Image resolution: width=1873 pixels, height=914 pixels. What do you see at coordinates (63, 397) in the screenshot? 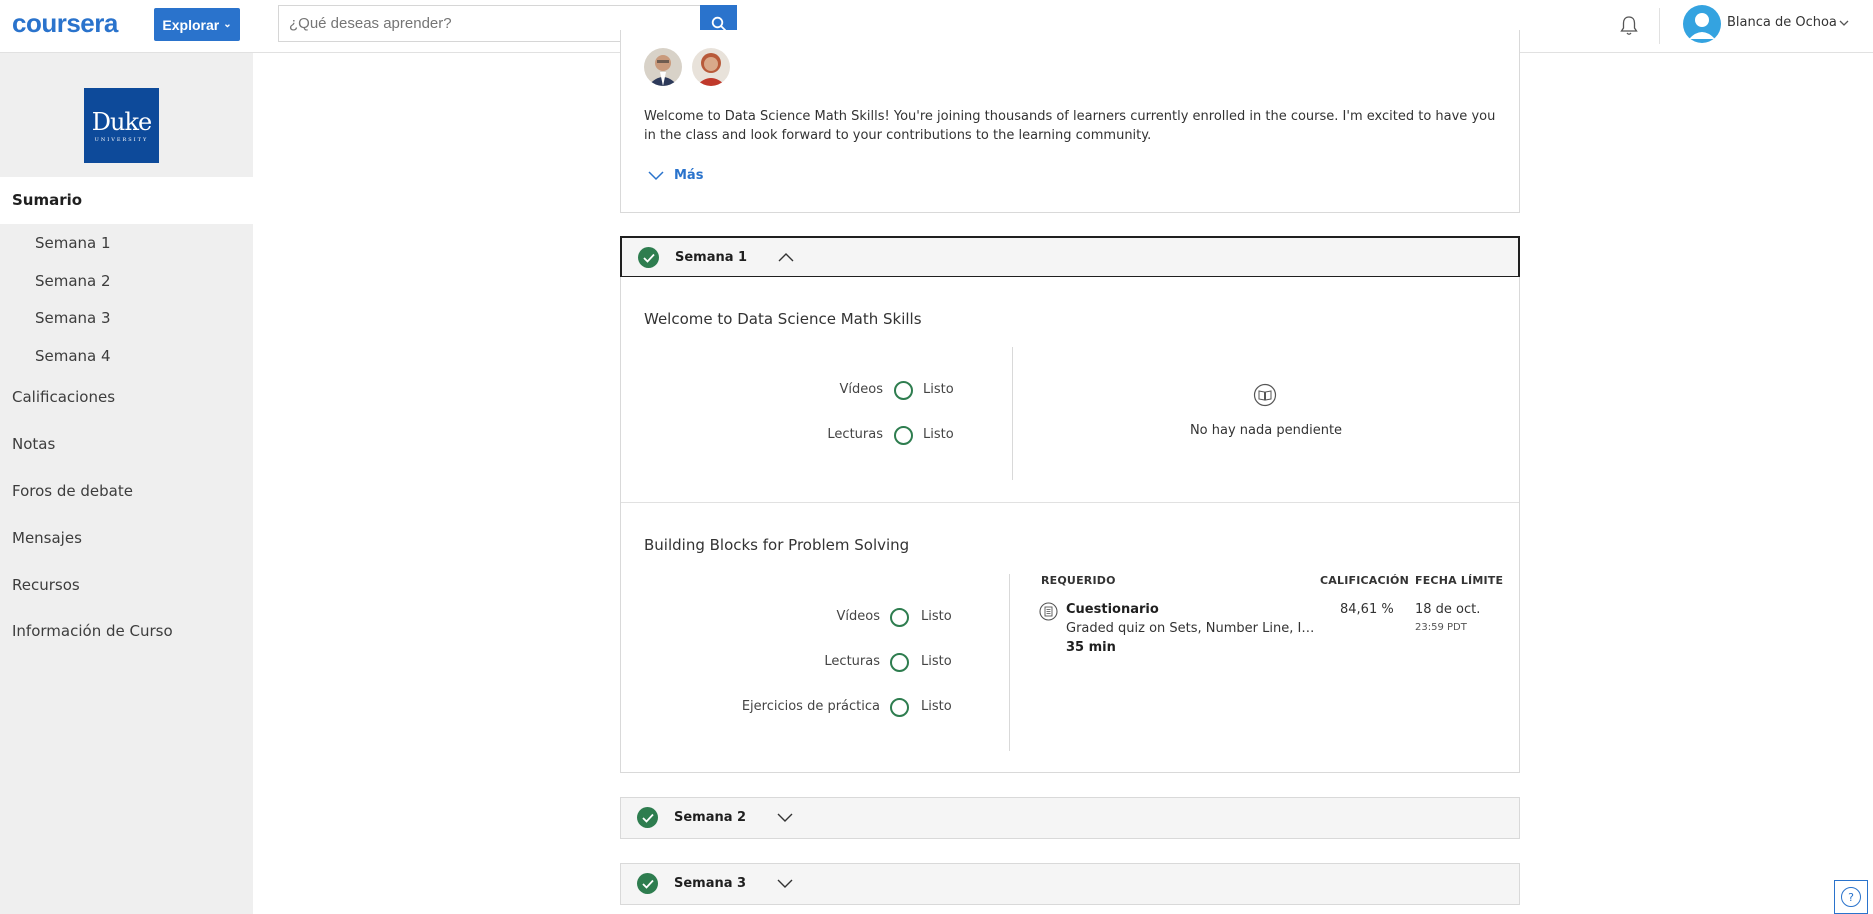
I see `sidebar-item-calificaciones: Calificaciones` at bounding box center [63, 397].